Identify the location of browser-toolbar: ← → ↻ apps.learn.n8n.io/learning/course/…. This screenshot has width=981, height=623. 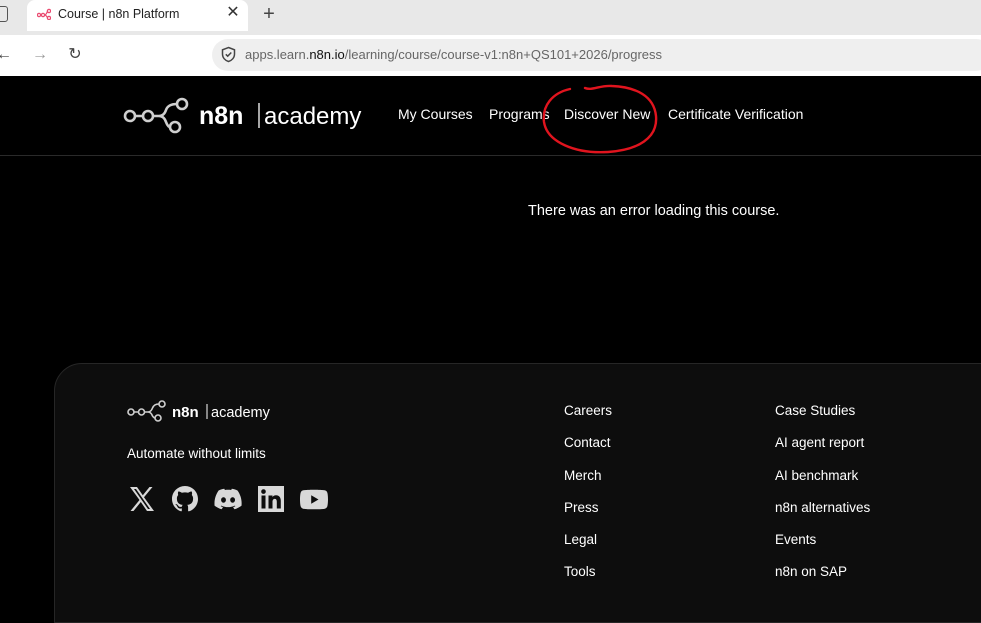
(490, 55).